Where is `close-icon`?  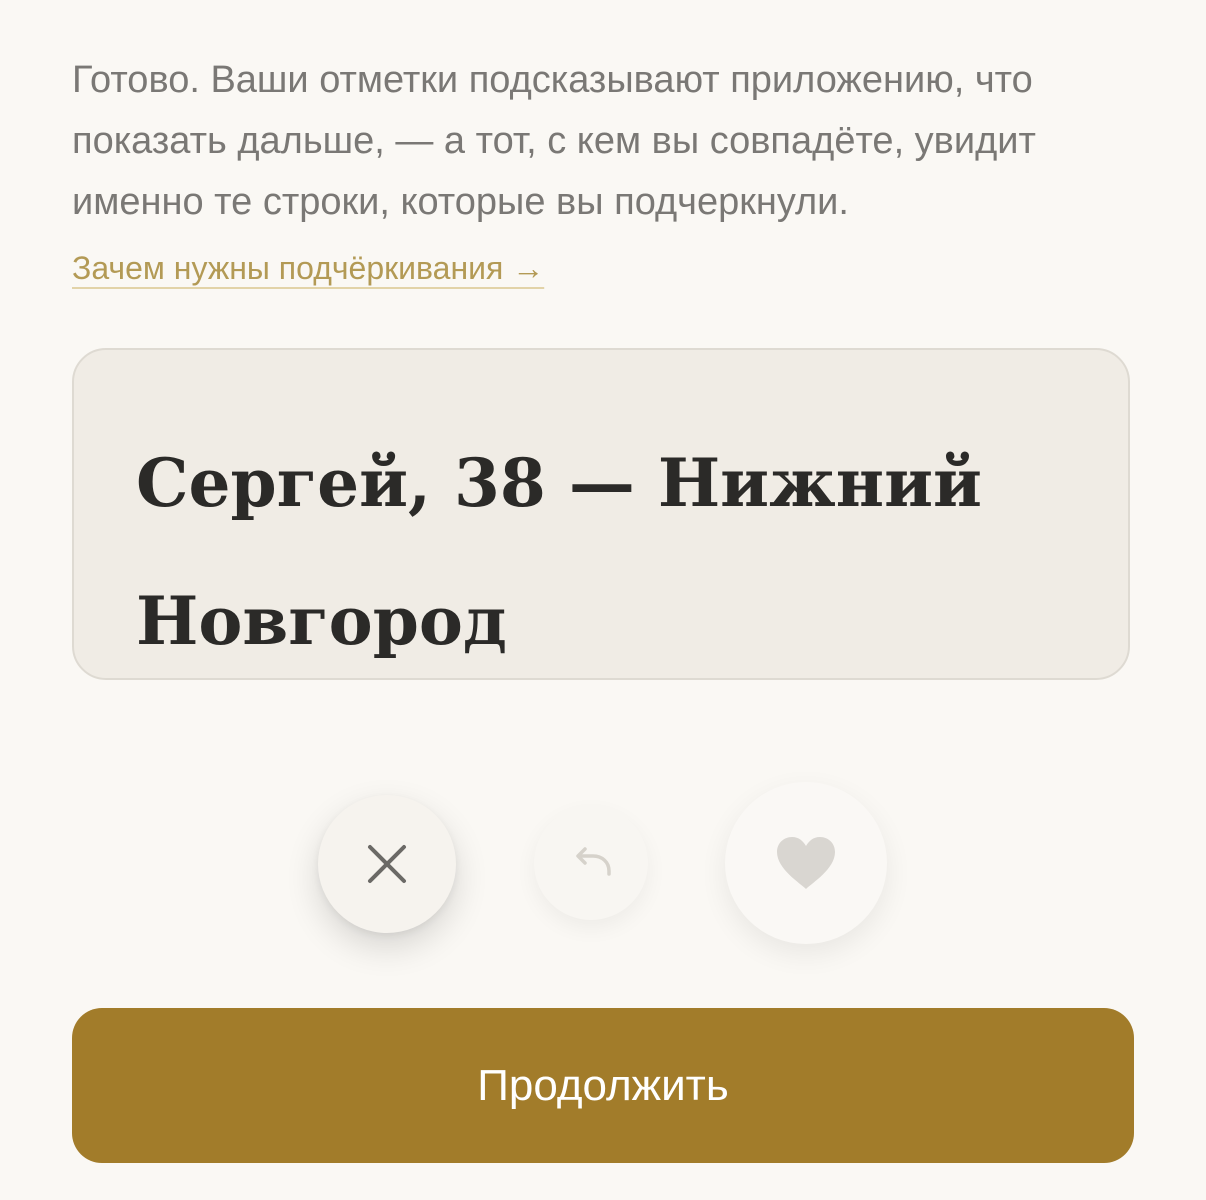 close-icon is located at coordinates (387, 864).